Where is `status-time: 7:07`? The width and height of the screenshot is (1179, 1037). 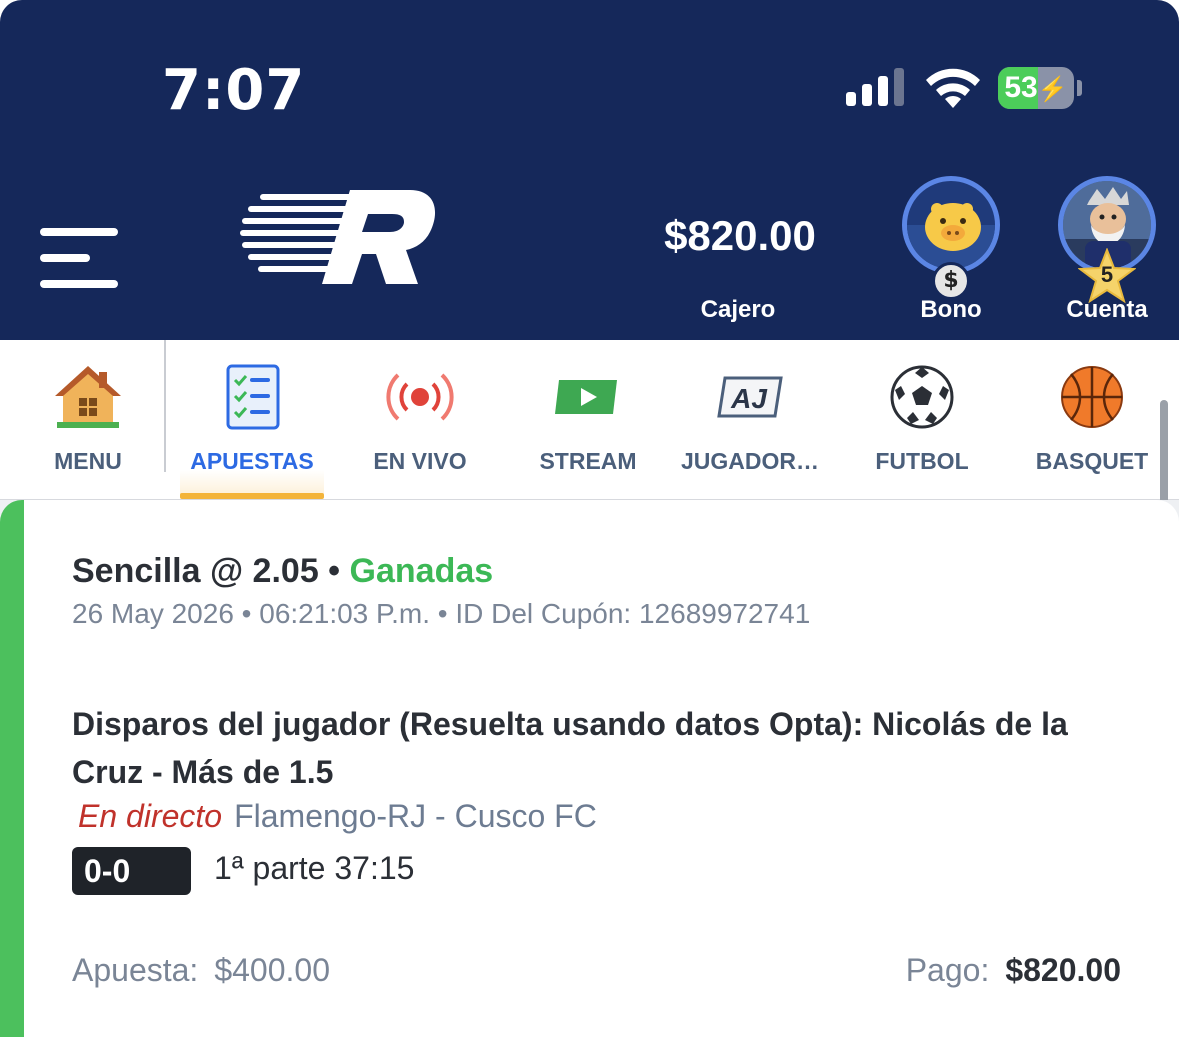
status-time: 7:07 is located at coordinates (234, 90).